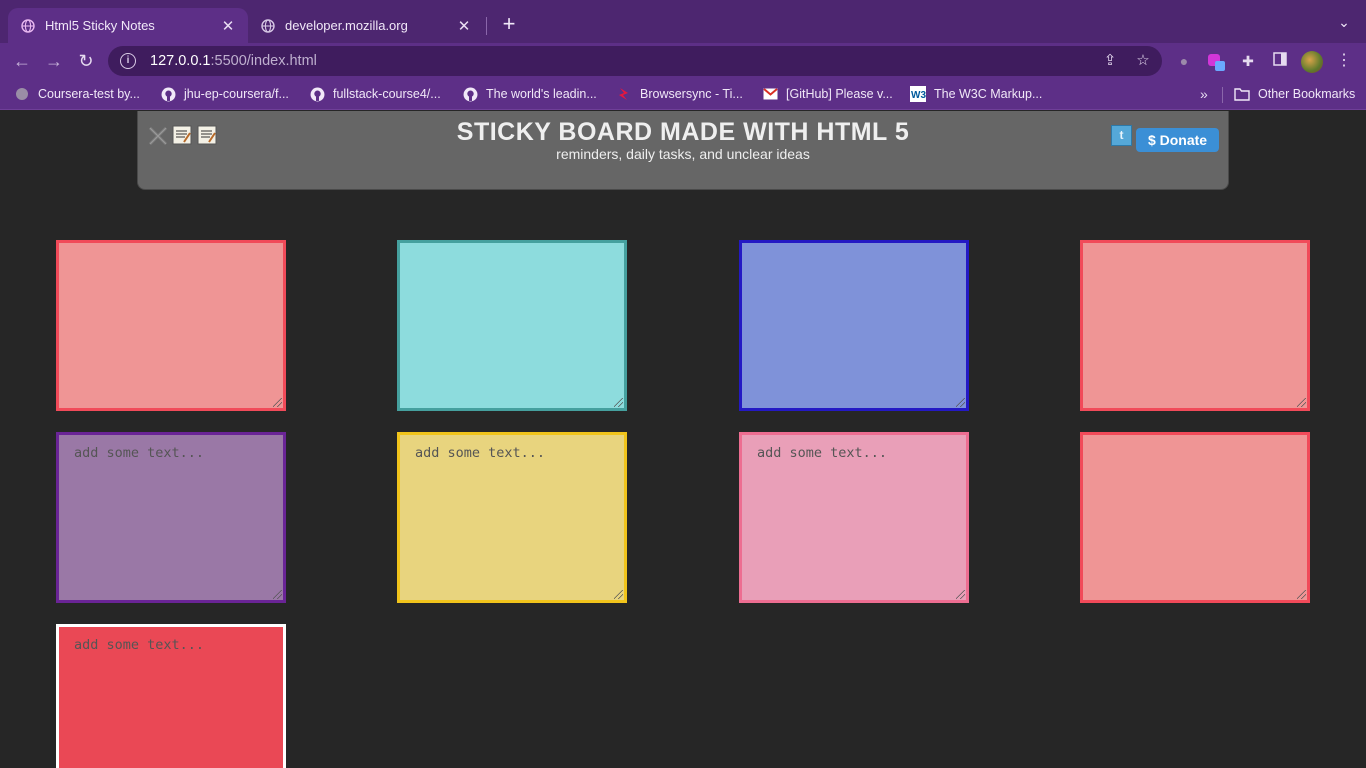  Describe the element at coordinates (22, 61) in the screenshot. I see `back-arrow-icon: ←` at that location.